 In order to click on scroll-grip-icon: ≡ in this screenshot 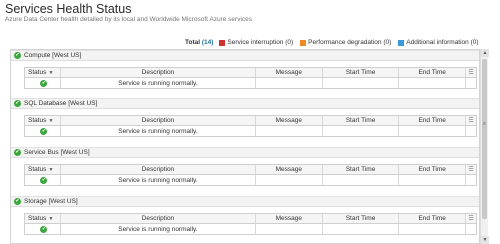, I will do `click(484, 124)`.